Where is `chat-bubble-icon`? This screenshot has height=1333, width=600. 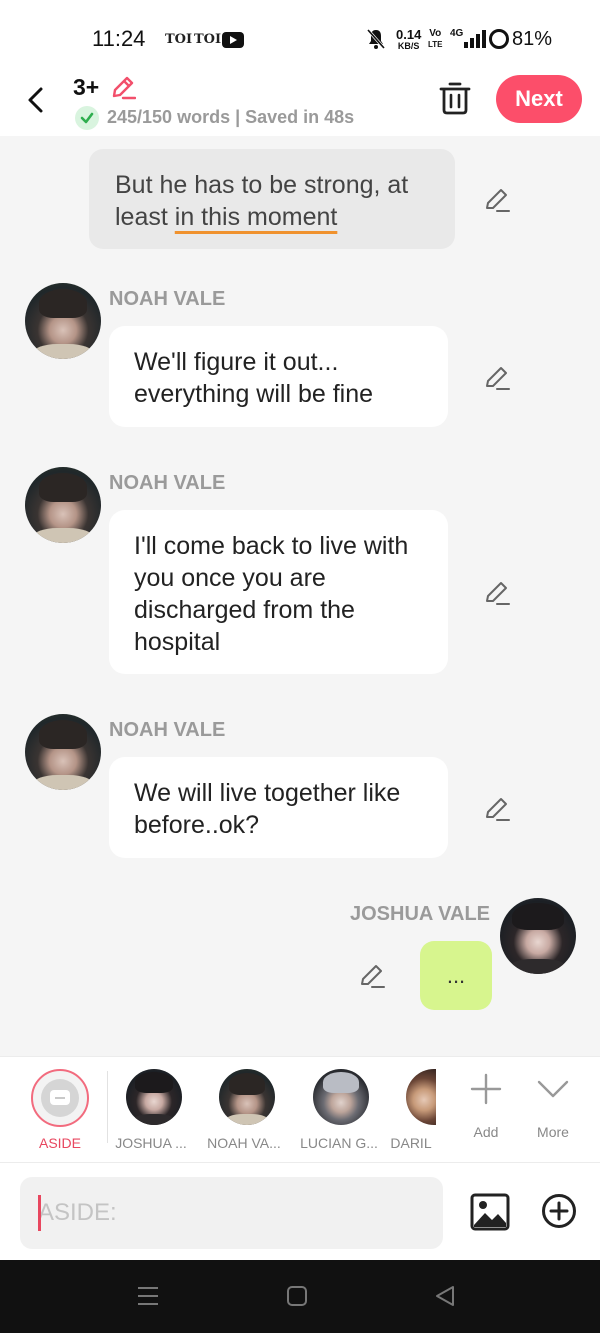 chat-bubble-icon is located at coordinates (60, 1098).